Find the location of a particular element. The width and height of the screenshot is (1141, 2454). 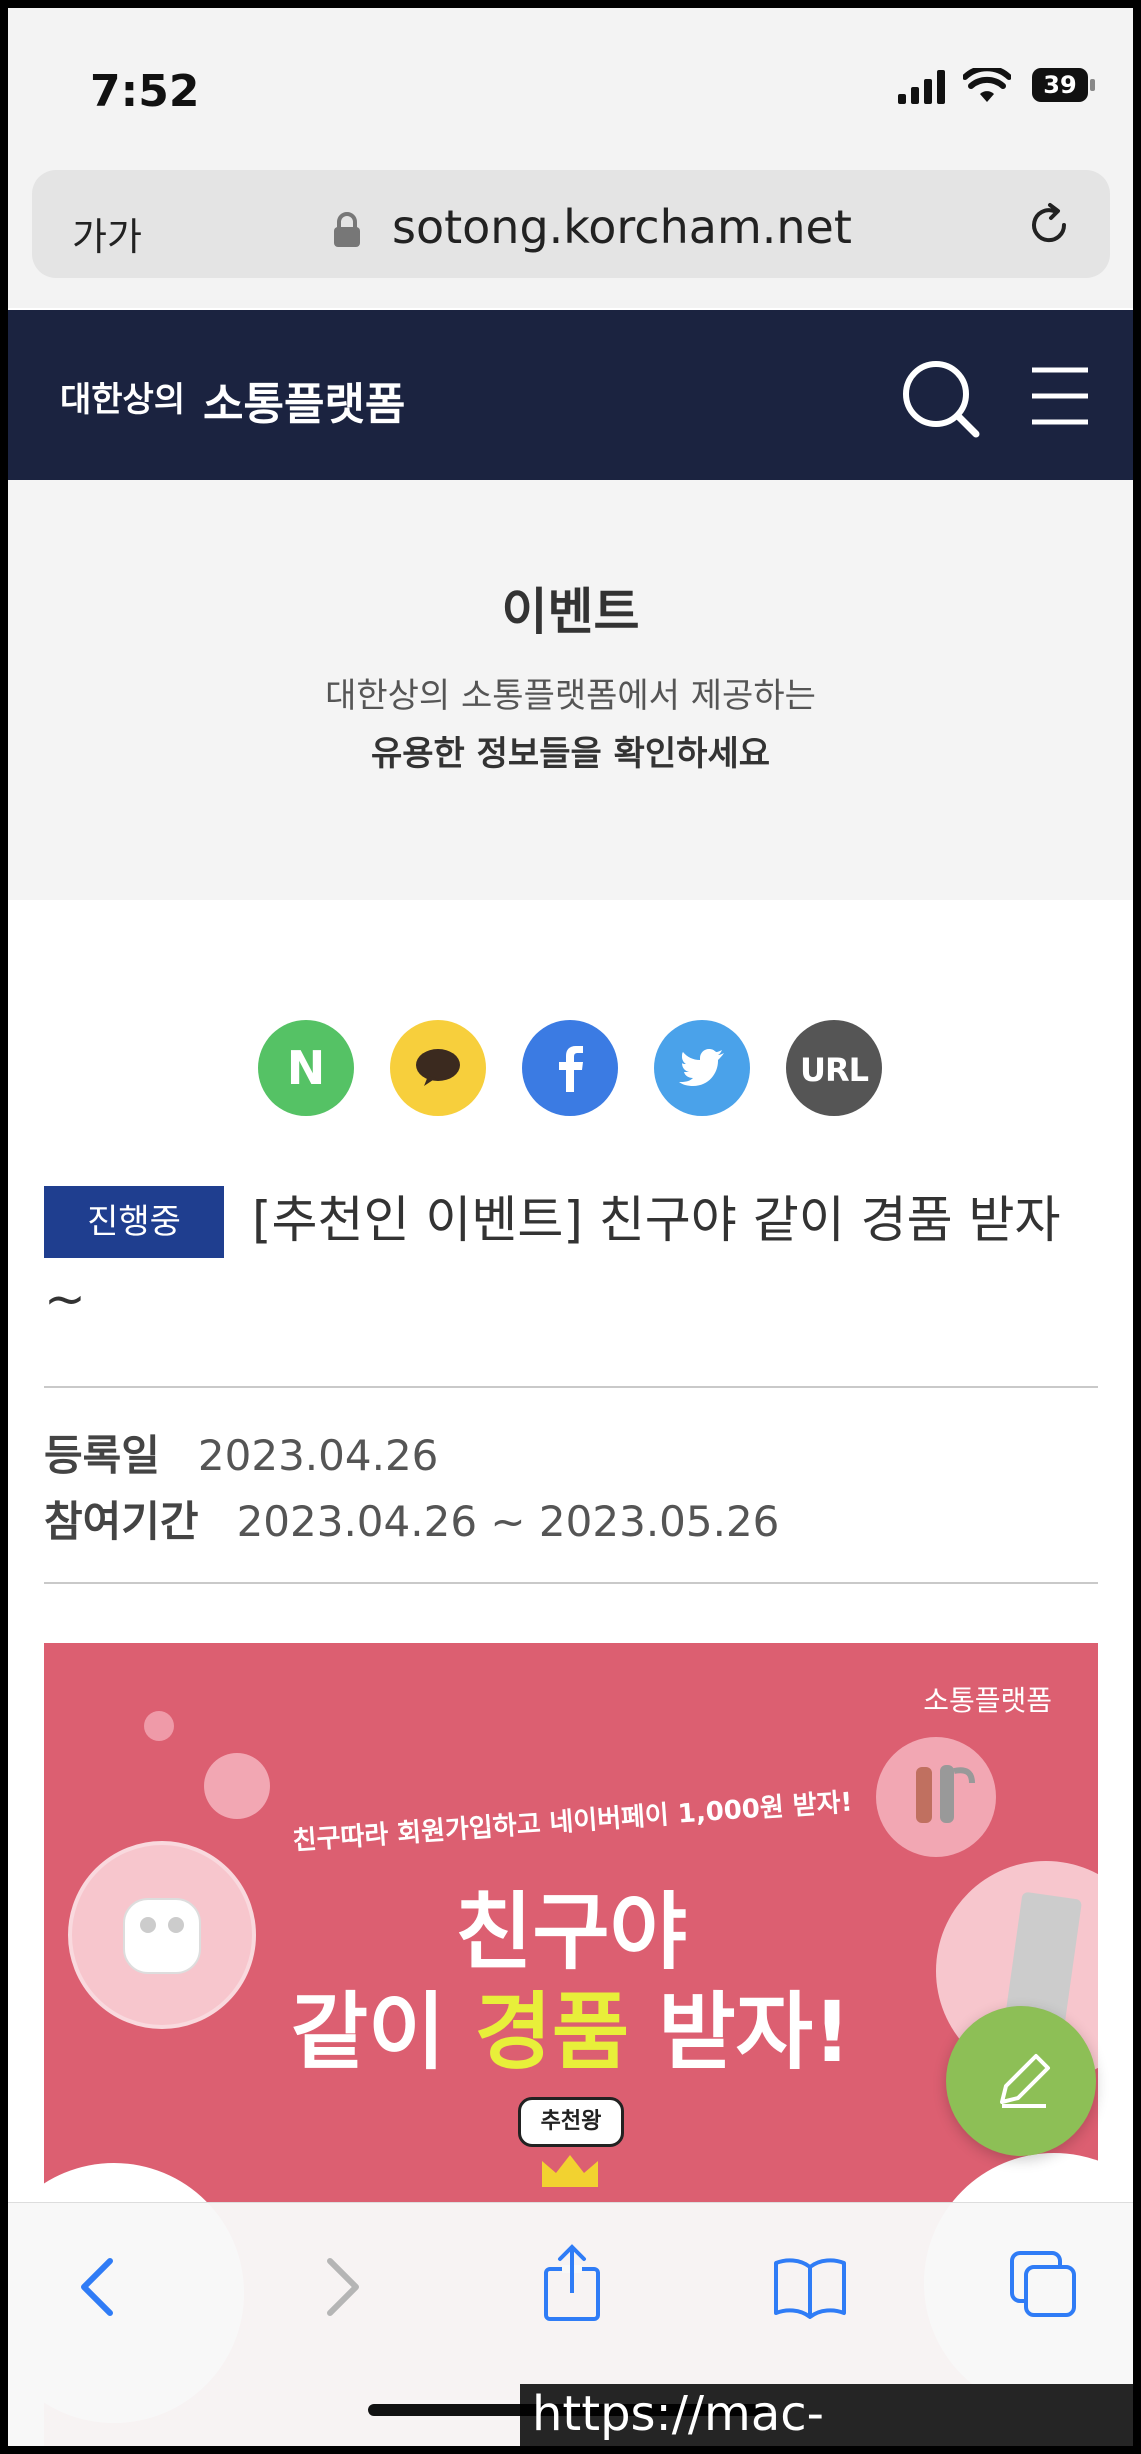

banner-title-line-2: 같이 경품 받자! is located at coordinates (571, 2025).